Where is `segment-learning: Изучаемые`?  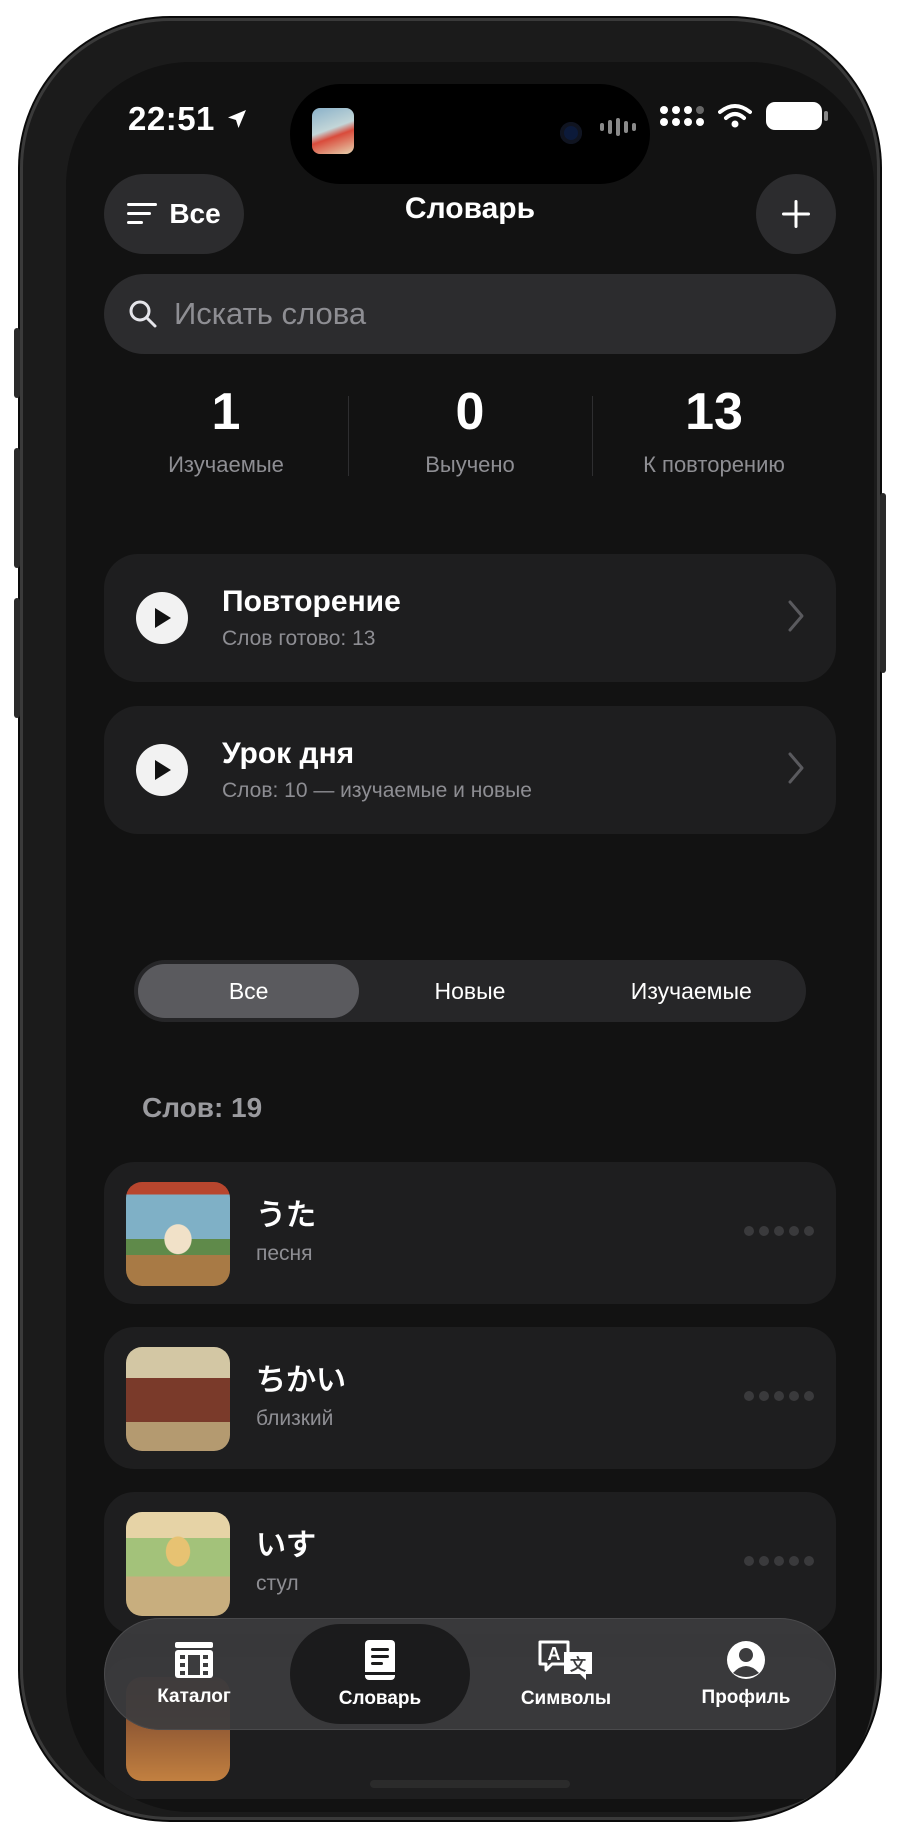 segment-learning: Изучаемые is located at coordinates (691, 991).